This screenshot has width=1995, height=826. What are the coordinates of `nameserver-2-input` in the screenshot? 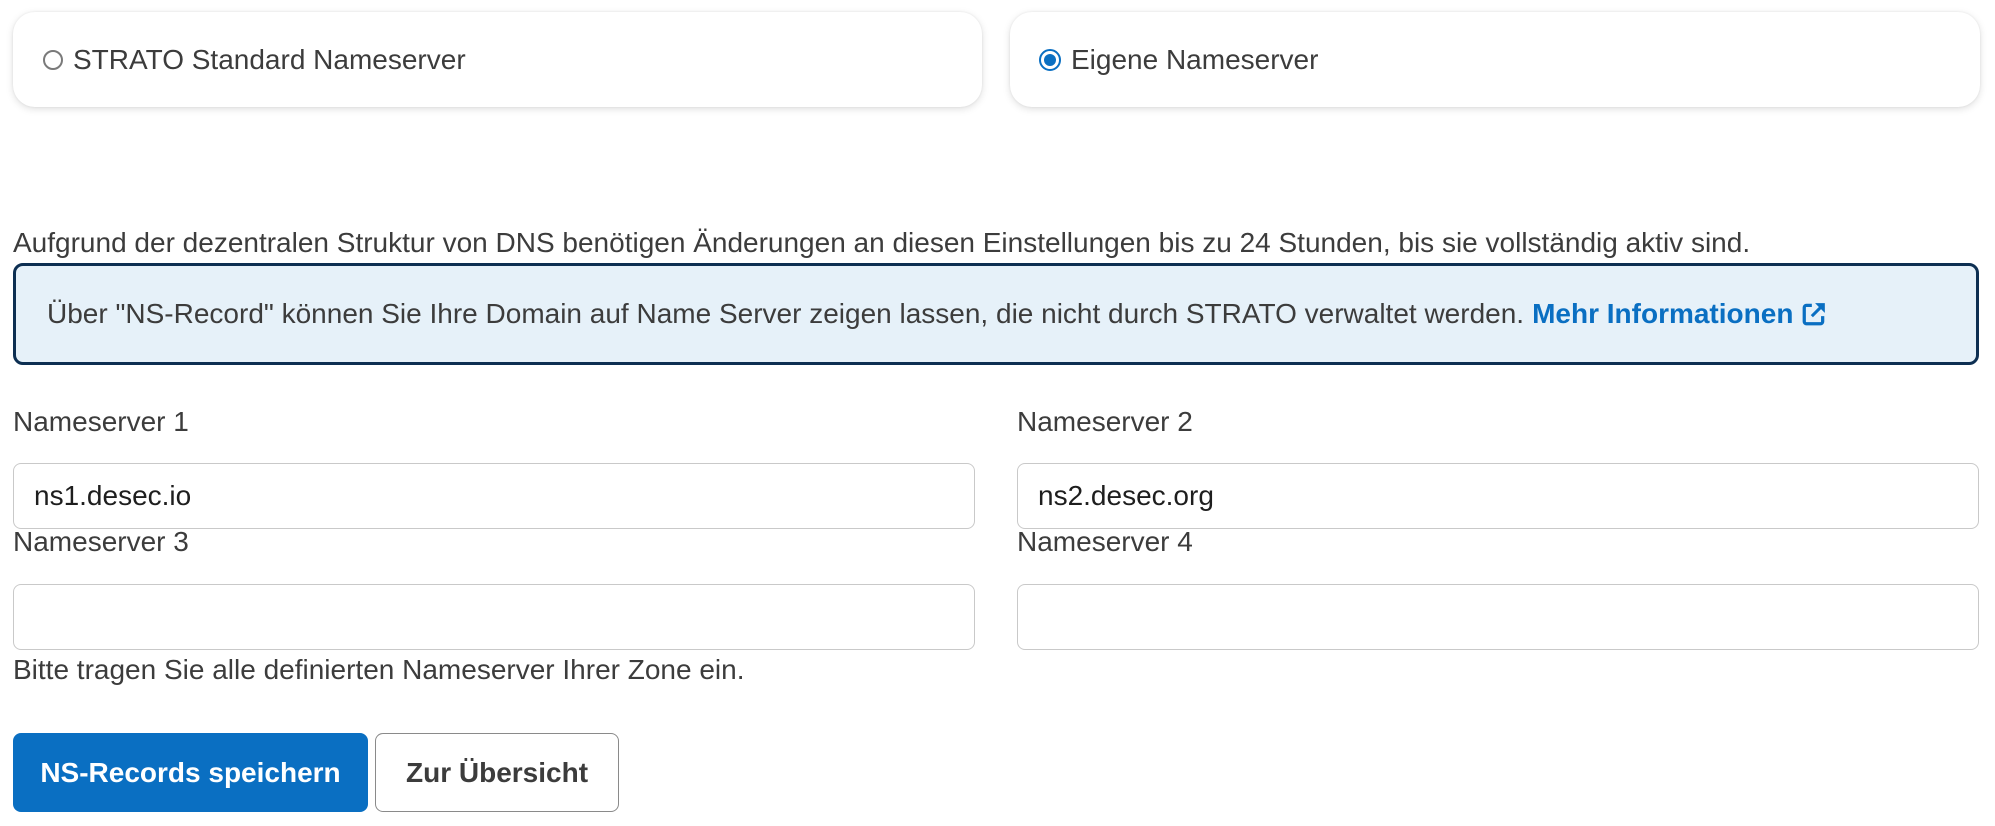 It's located at (1498, 496).